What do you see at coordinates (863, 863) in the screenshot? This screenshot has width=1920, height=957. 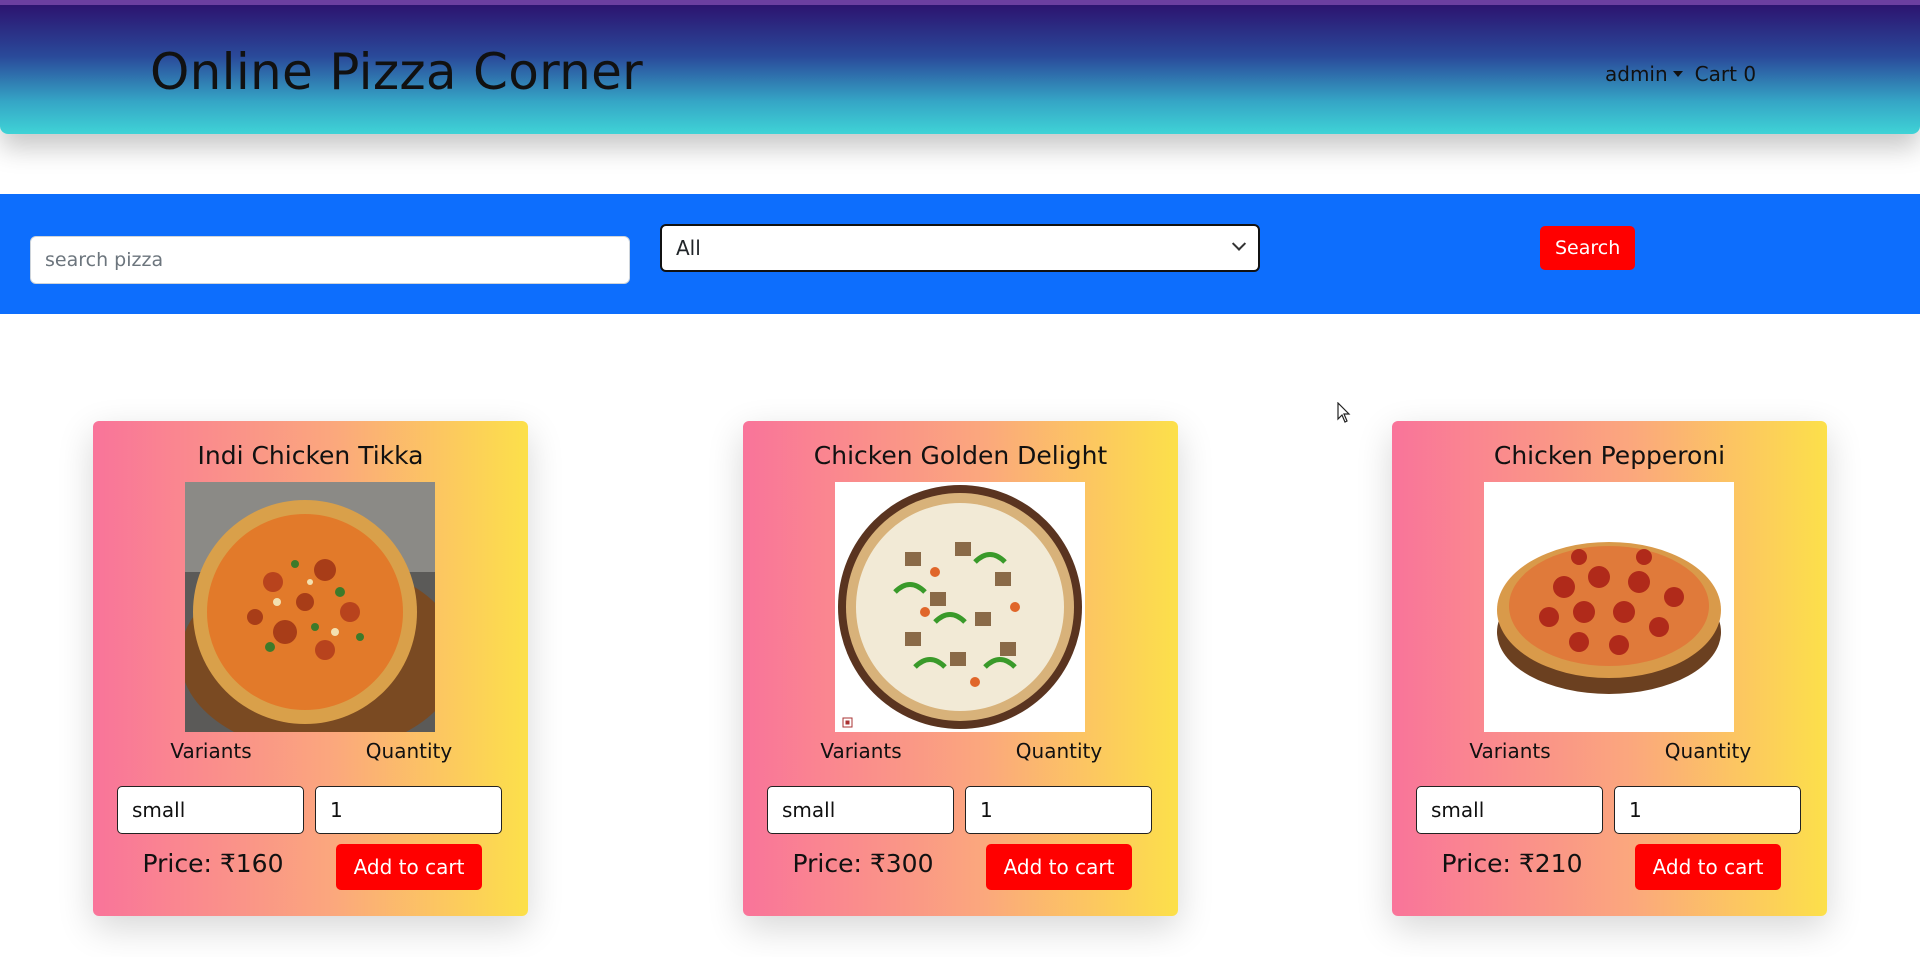 I see `pizza-price: Price: ₹300` at bounding box center [863, 863].